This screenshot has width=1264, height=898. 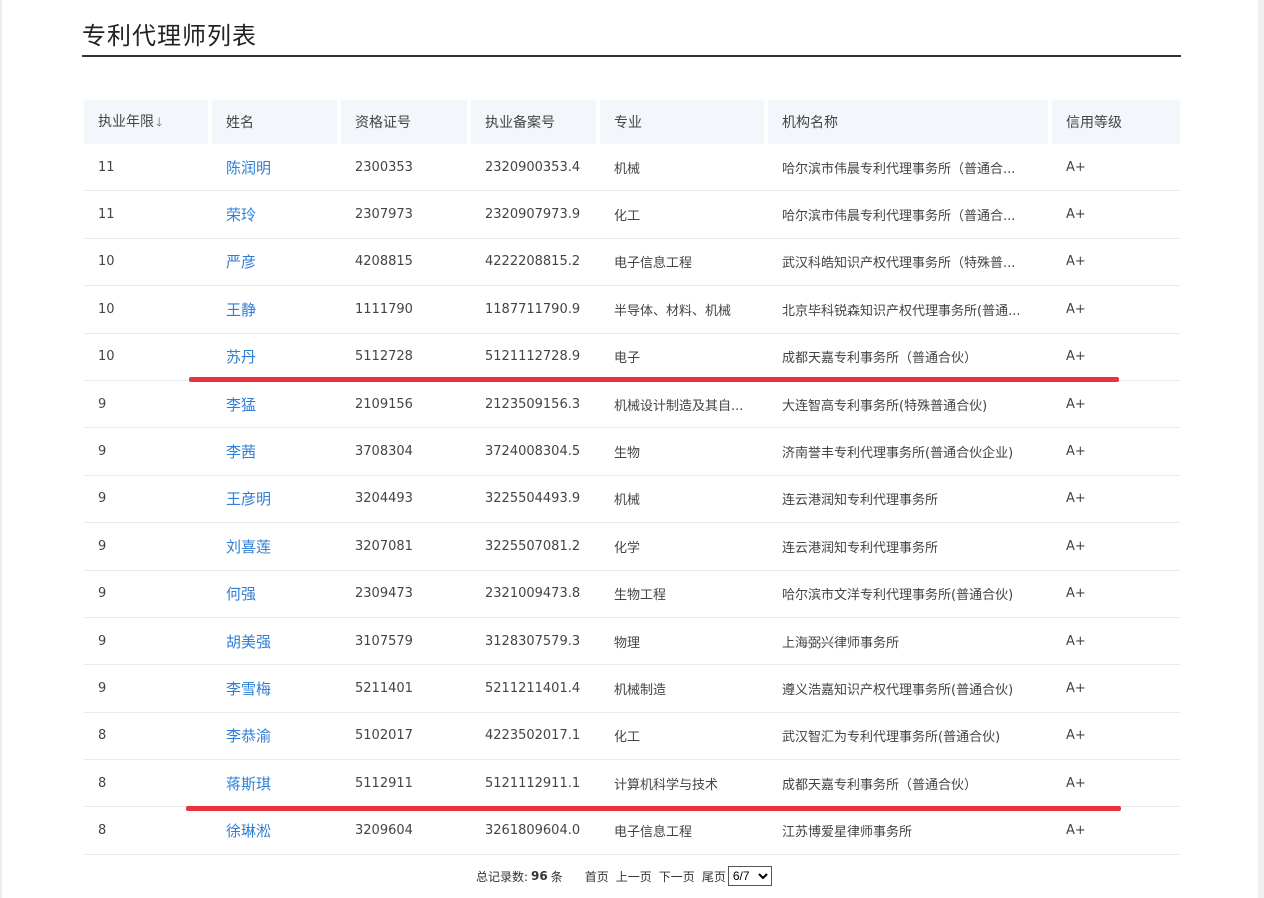 I want to click on cell-major: 电子信息工程, so click(x=684, y=263).